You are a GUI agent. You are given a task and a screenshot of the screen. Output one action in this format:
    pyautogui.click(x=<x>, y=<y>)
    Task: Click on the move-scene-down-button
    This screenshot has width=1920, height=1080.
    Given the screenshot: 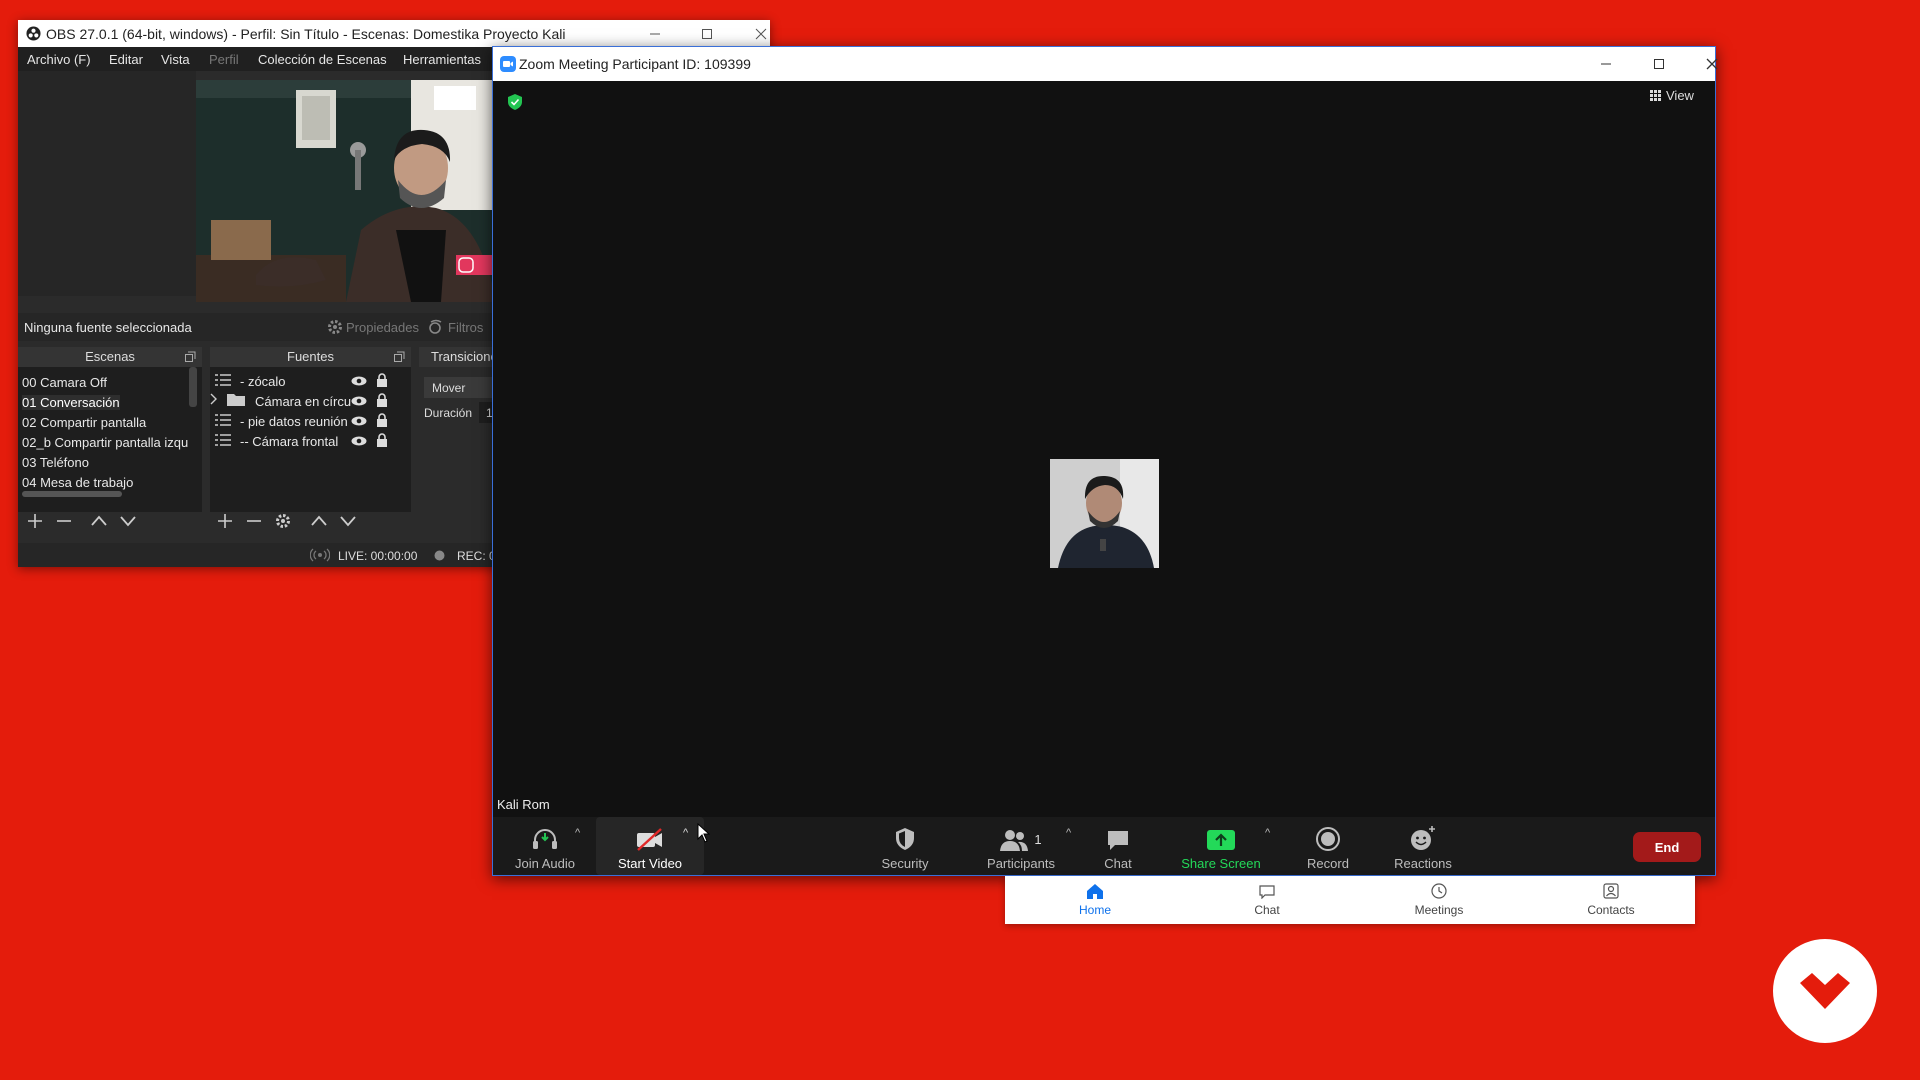 What is the action you would take?
    pyautogui.click(x=128, y=521)
    